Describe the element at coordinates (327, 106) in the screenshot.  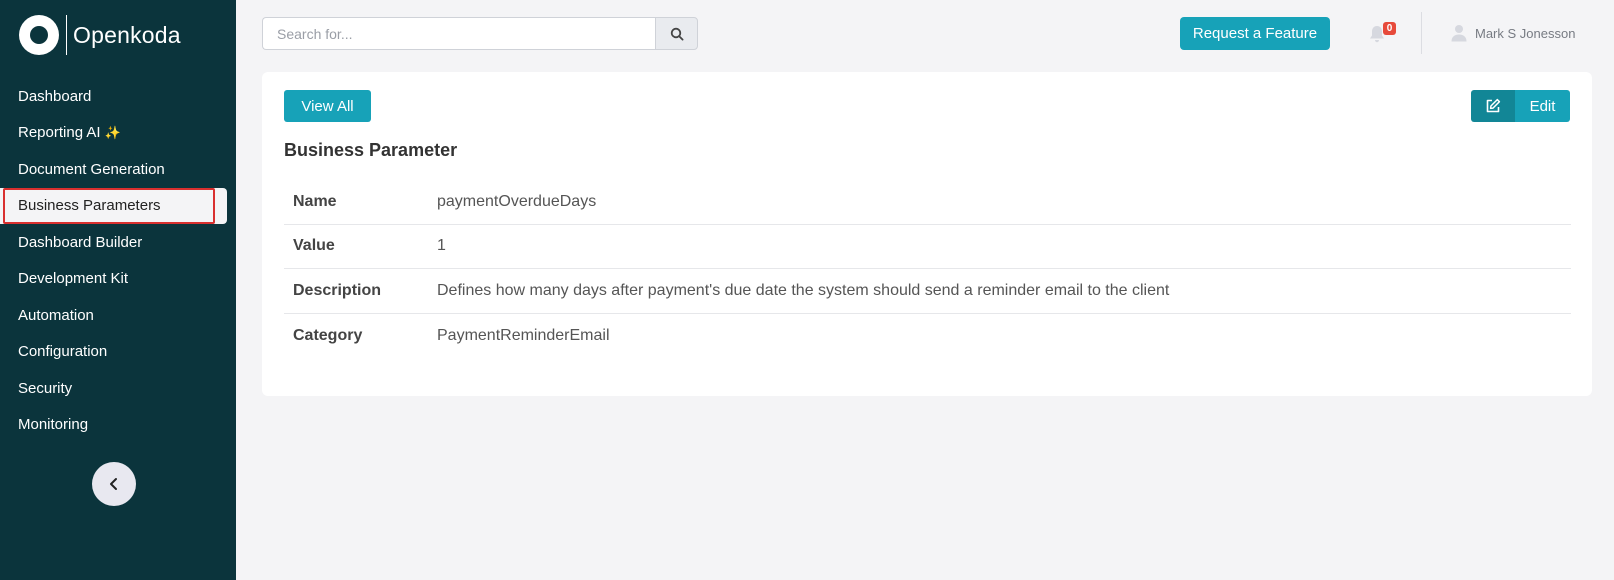
I see `view-all-button: View All` at that location.